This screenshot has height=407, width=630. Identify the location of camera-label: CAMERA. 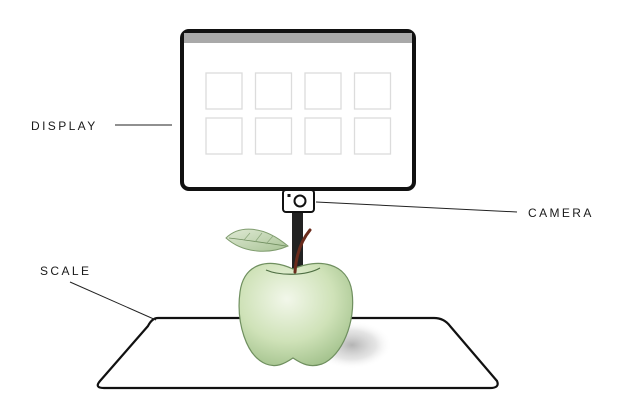
(561, 213).